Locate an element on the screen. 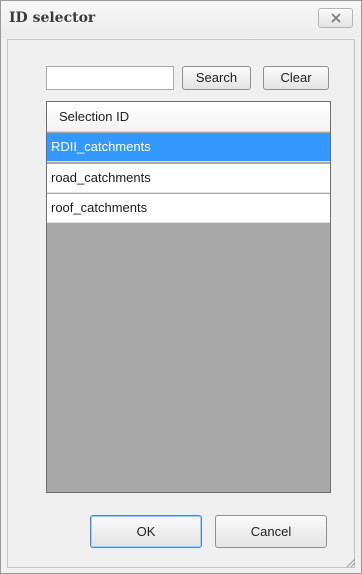  window-title: ID selector is located at coordinates (52, 18).